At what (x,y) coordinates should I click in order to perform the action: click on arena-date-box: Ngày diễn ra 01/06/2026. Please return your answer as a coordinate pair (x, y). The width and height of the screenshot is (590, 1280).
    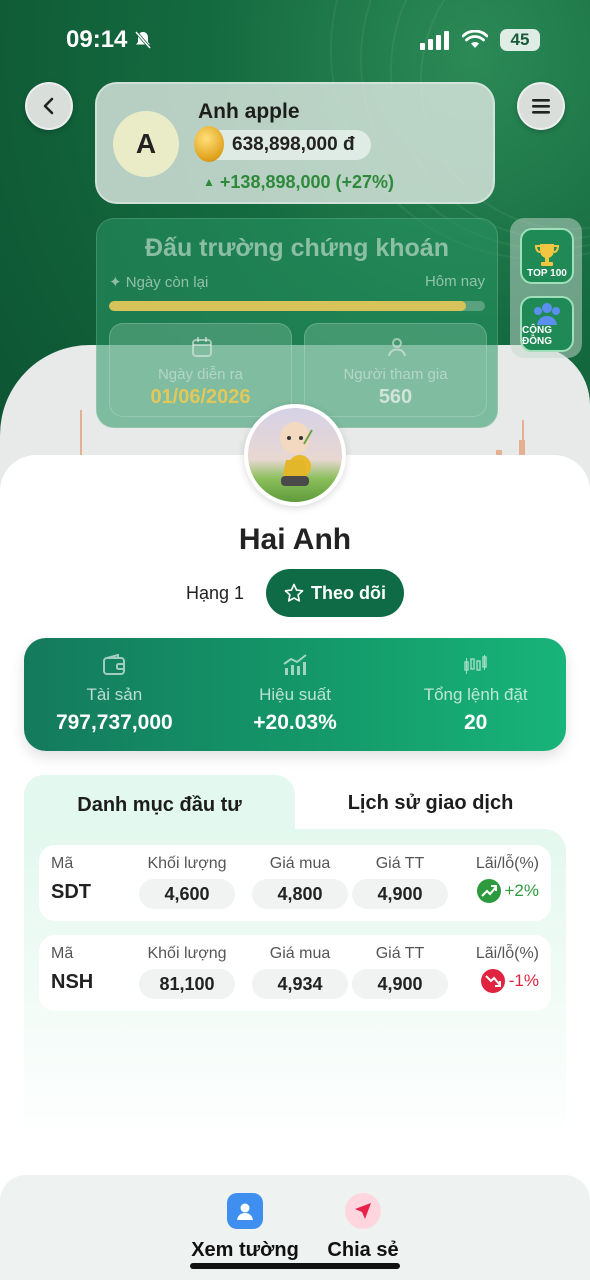
    Looking at the image, I should click on (200, 370).